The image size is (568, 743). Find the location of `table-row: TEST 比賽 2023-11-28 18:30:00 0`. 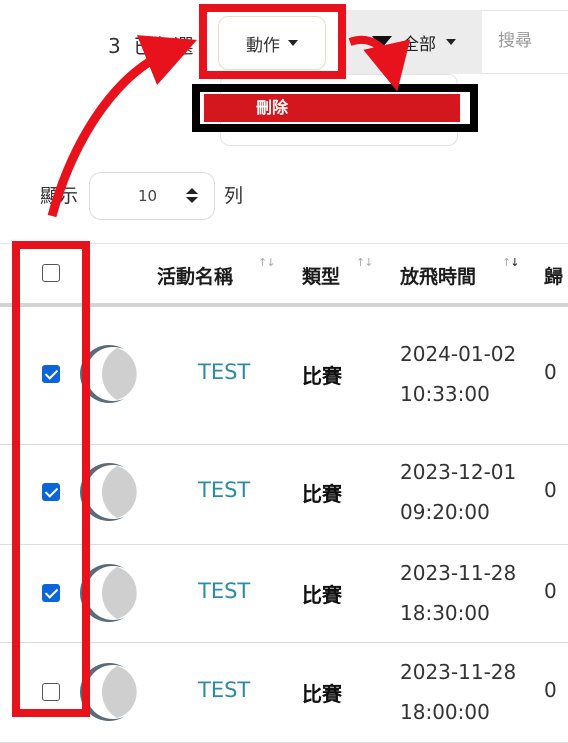

table-row: TEST 比賽 2023-11-28 18:30:00 0 is located at coordinates (284, 593).